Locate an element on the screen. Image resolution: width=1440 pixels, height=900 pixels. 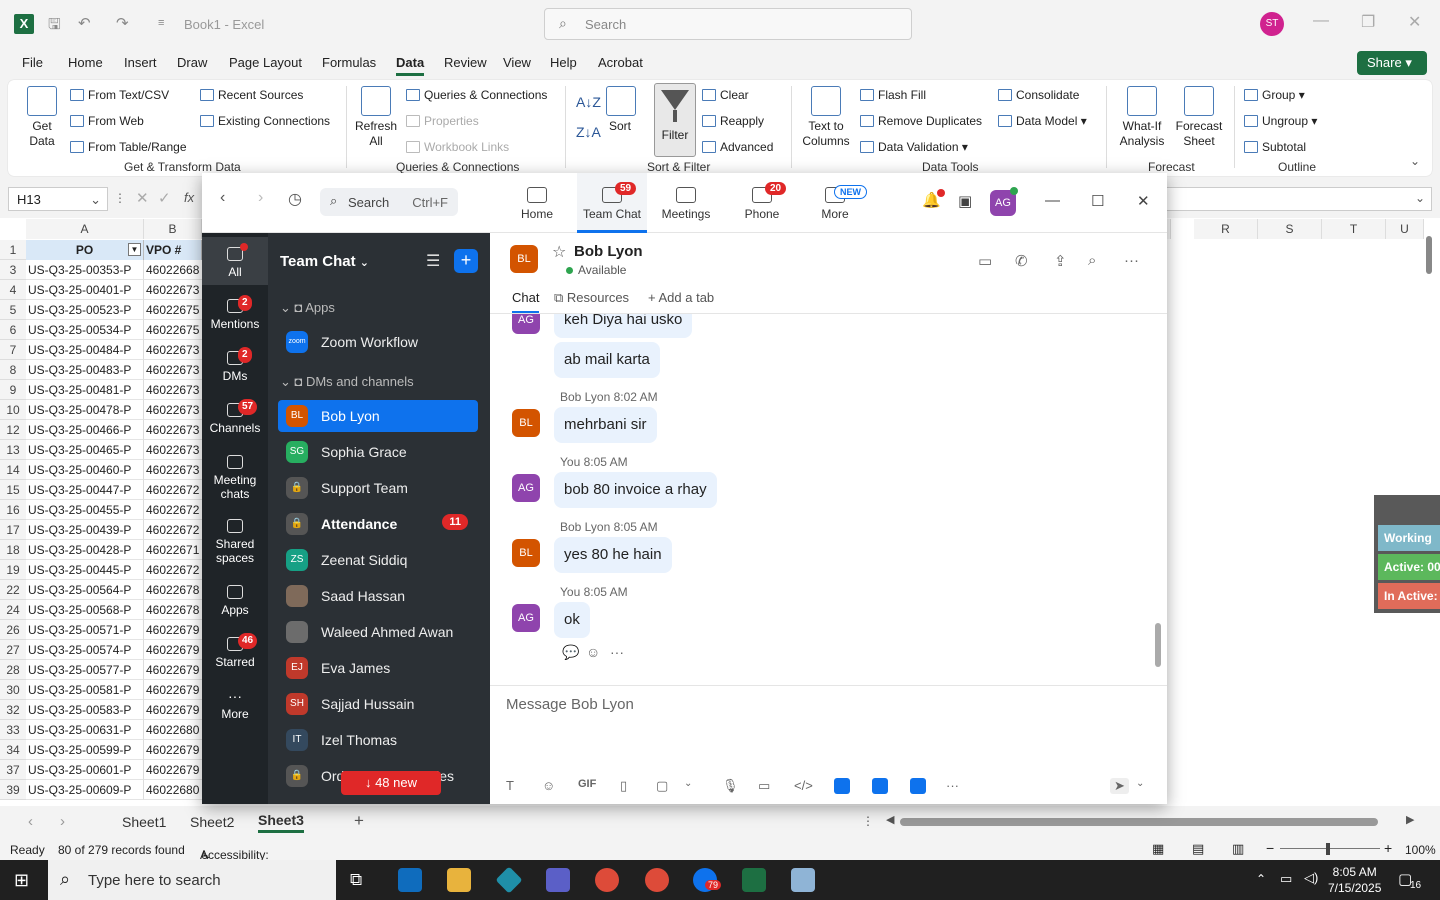
cell-po: US-Q3-25-00609-P is located at coordinates (85, 790).